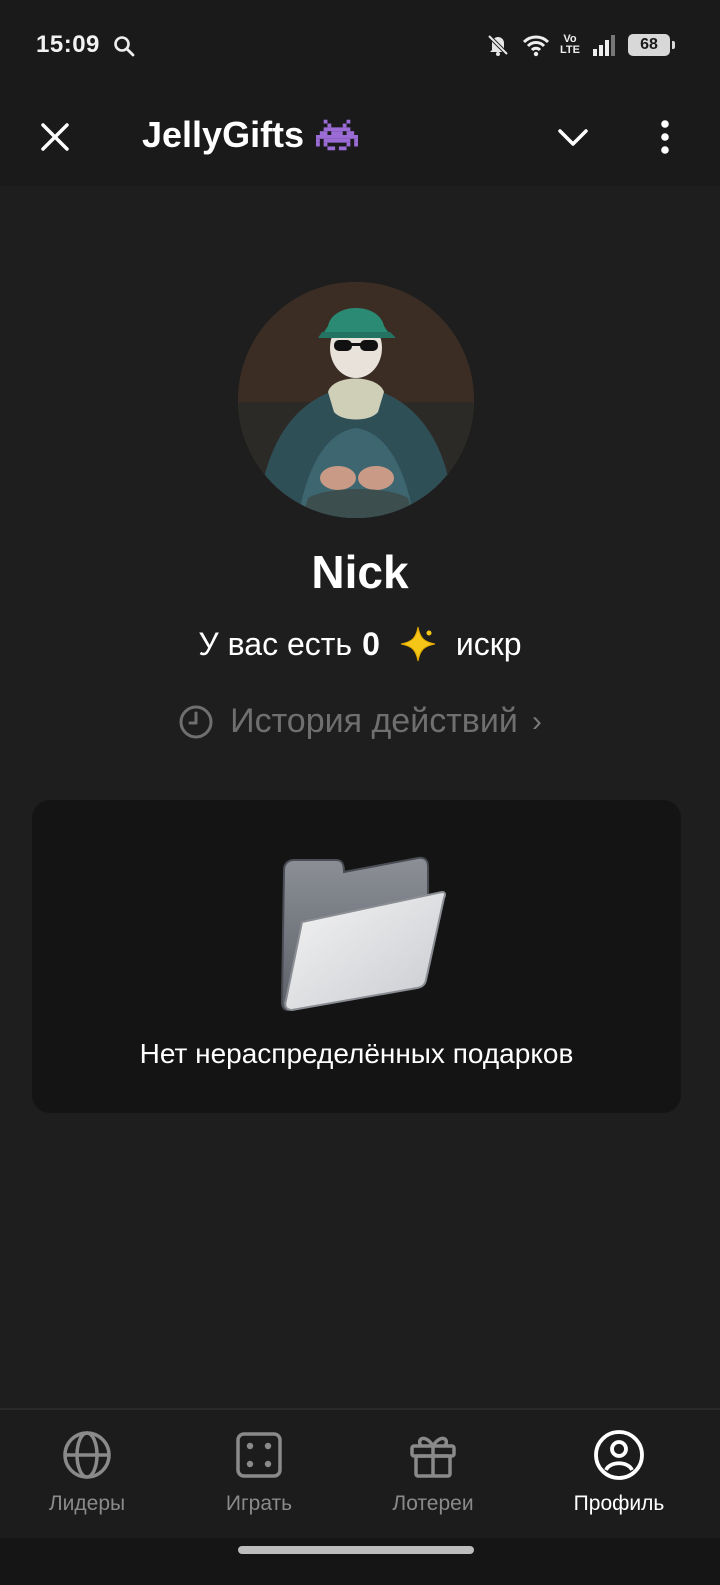 Image resolution: width=720 pixels, height=1585 pixels. What do you see at coordinates (87, 1503) in the screenshot?
I see `nav-label-leaders: Лидеры` at bounding box center [87, 1503].